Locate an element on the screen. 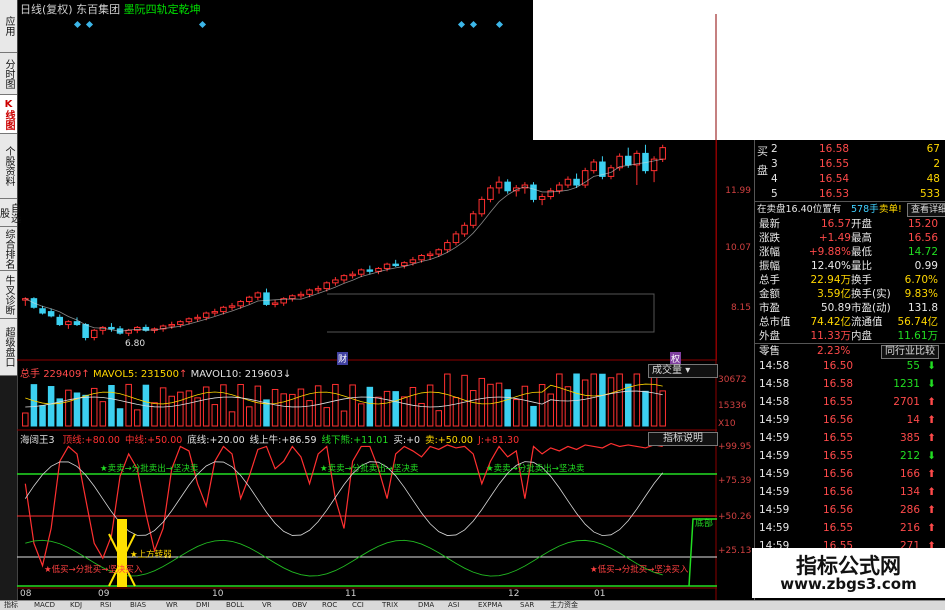  industry-compare-button: 同行业比较 is located at coordinates (910, 352).